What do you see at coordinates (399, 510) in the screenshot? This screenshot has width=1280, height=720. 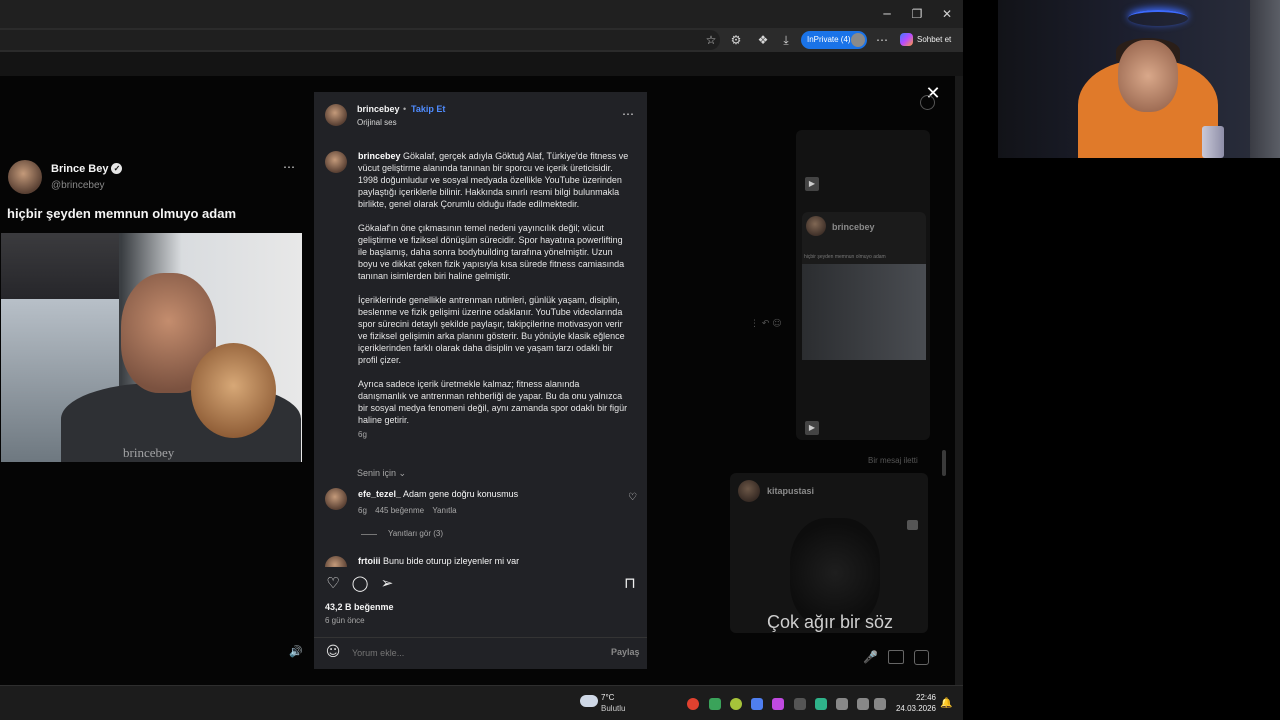 I see `comment-likes: 445 beğenme` at bounding box center [399, 510].